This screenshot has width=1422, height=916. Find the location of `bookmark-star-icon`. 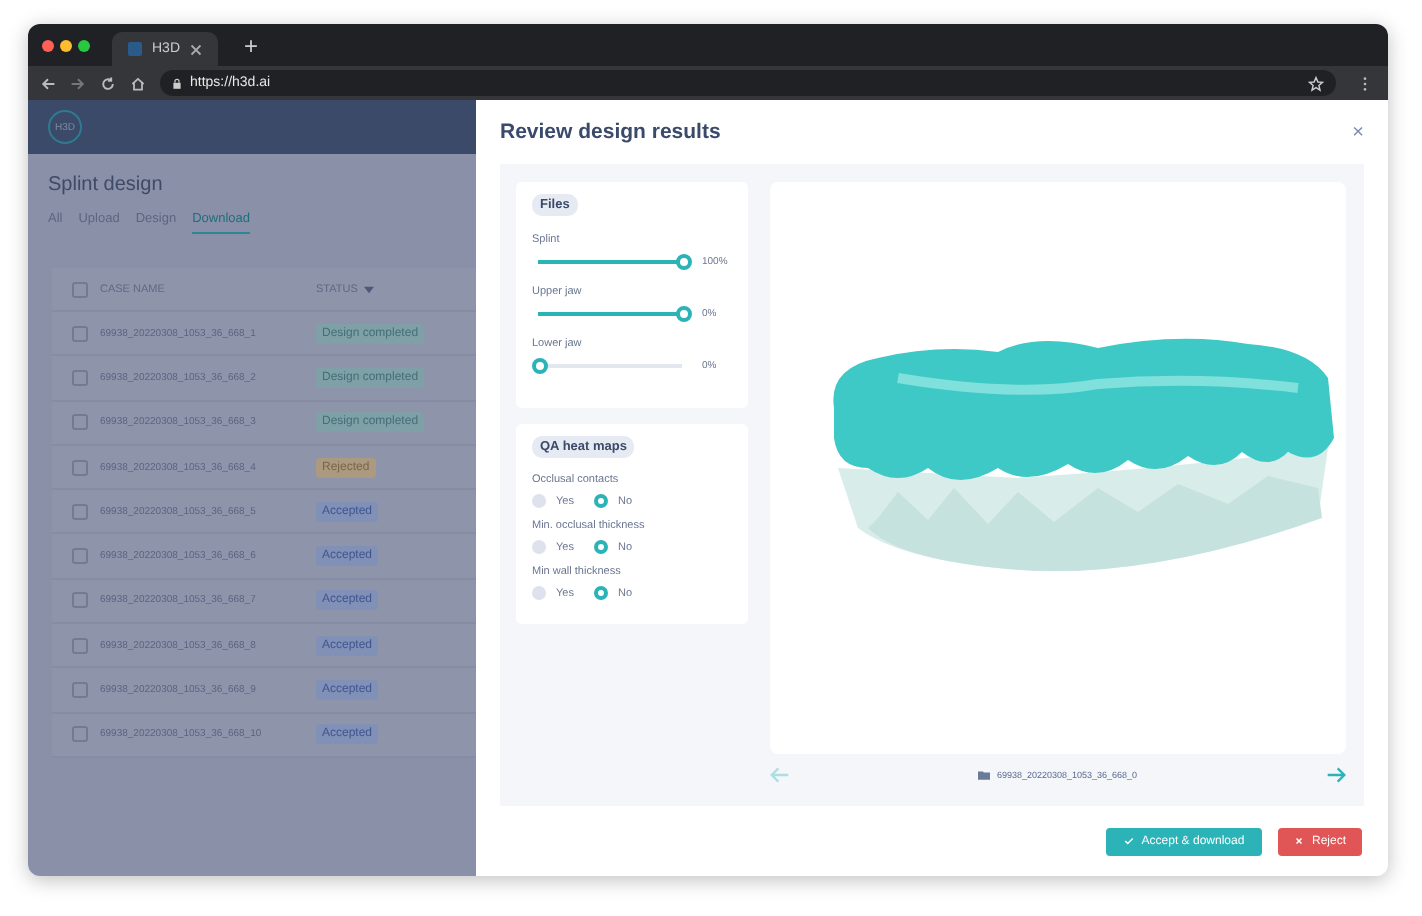

bookmark-star-icon is located at coordinates (1316, 83).